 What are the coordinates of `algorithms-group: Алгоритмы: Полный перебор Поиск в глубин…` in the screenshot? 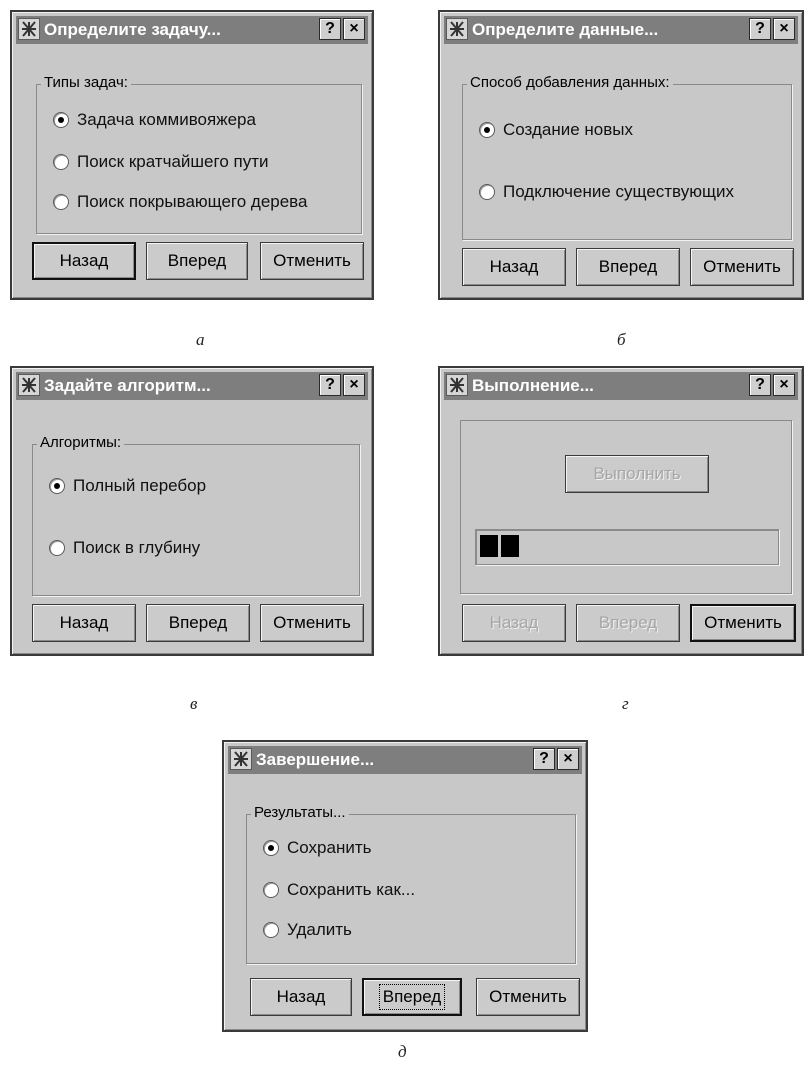 It's located at (196, 515).